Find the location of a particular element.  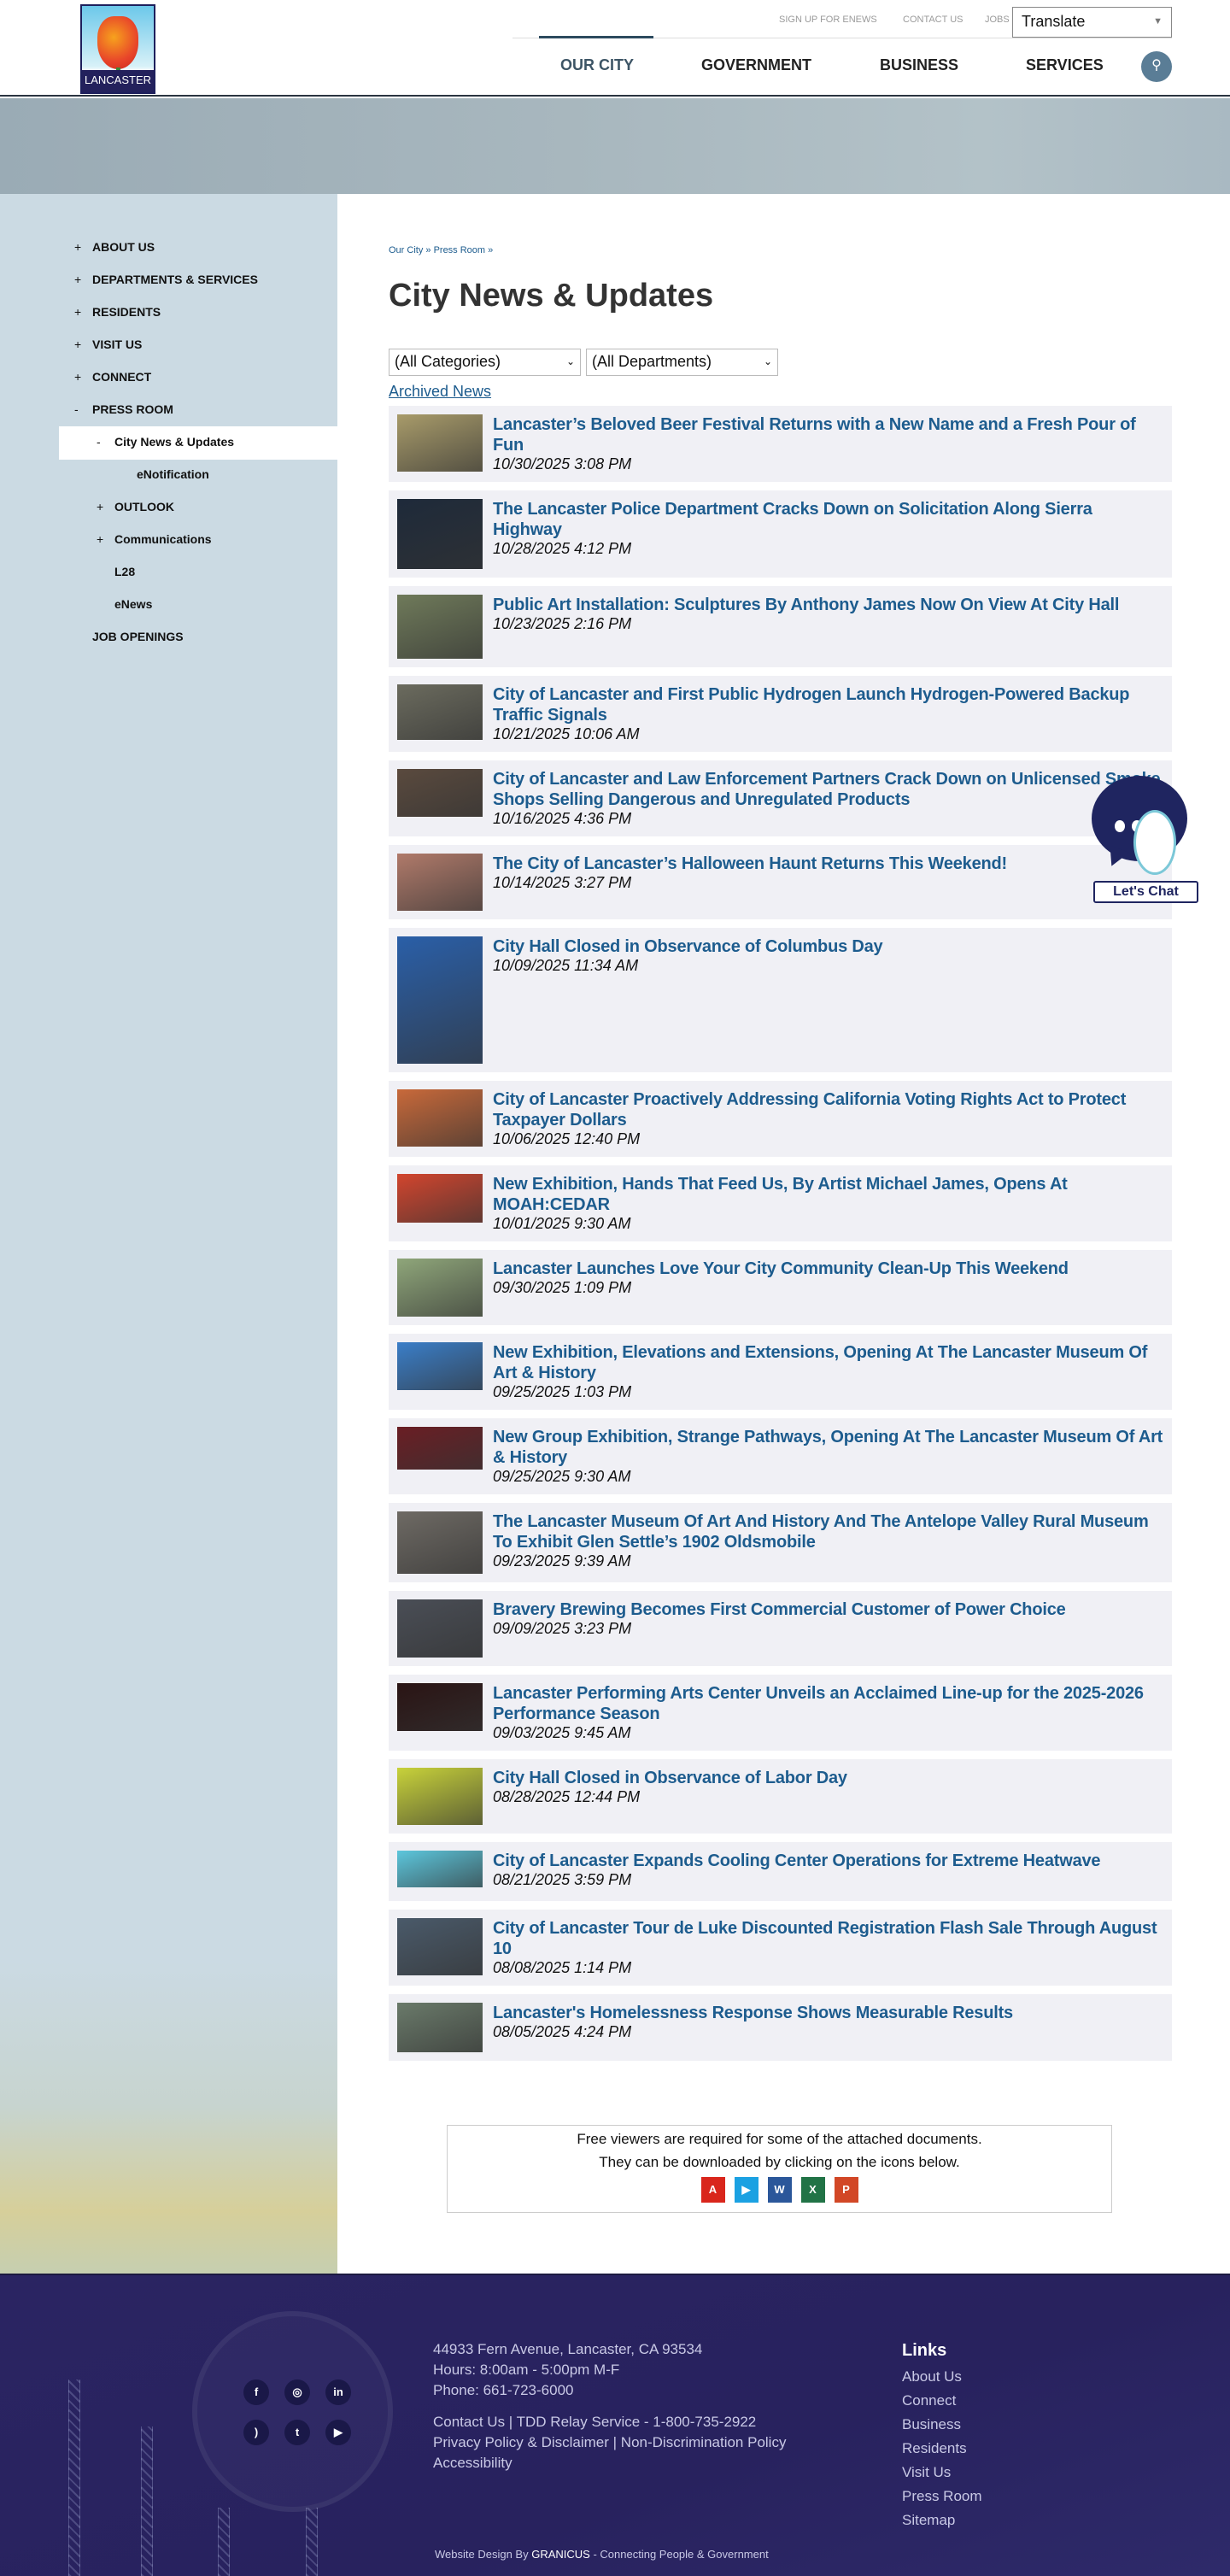

footer-link-sitemap: Sitemap is located at coordinates (928, 2520).